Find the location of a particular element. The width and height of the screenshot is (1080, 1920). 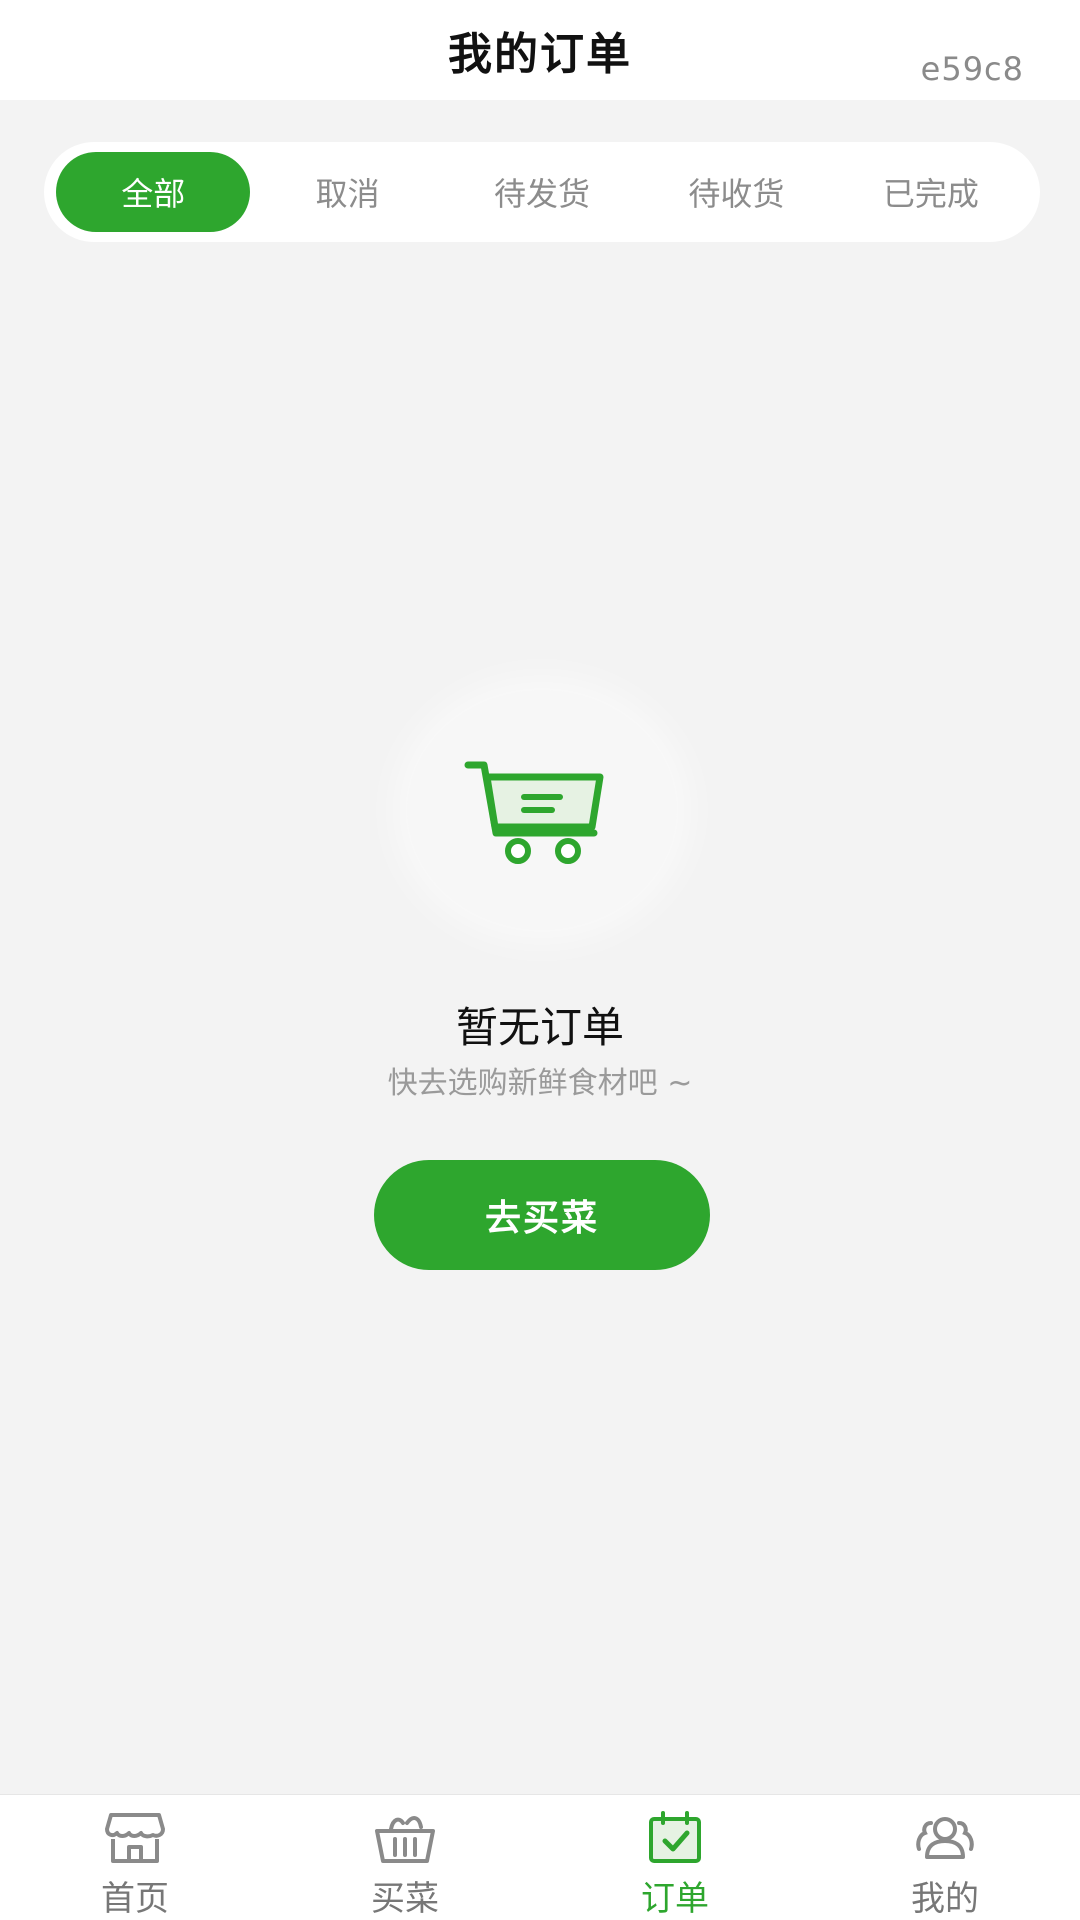

tab-pending-shipment: 待发货 is located at coordinates (542, 192).